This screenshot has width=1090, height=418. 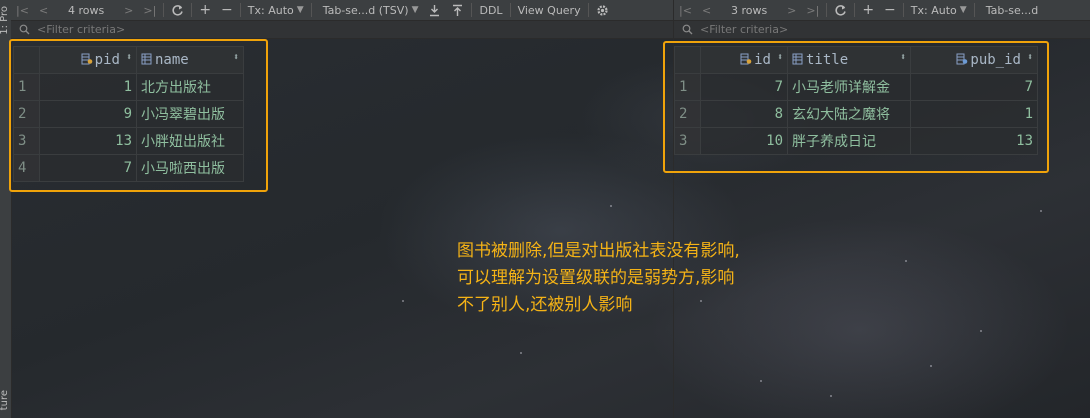 I want to click on cell-name: 小马啦西出版, so click(x=190, y=168).